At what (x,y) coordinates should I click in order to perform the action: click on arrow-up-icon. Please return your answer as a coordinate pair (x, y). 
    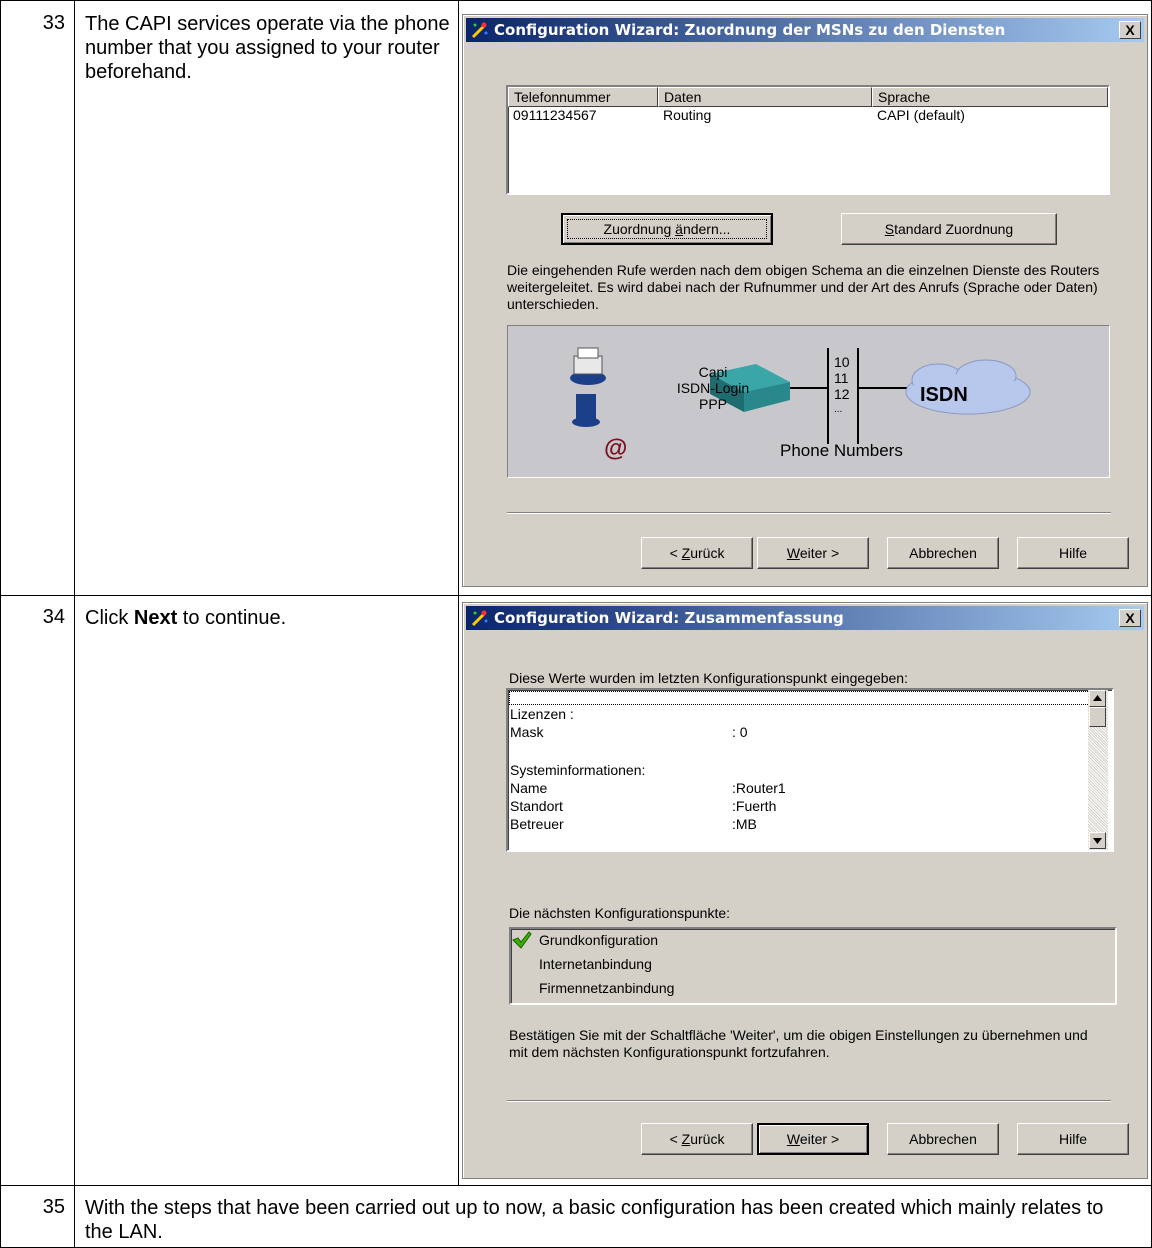
    Looking at the image, I should click on (1097, 698).